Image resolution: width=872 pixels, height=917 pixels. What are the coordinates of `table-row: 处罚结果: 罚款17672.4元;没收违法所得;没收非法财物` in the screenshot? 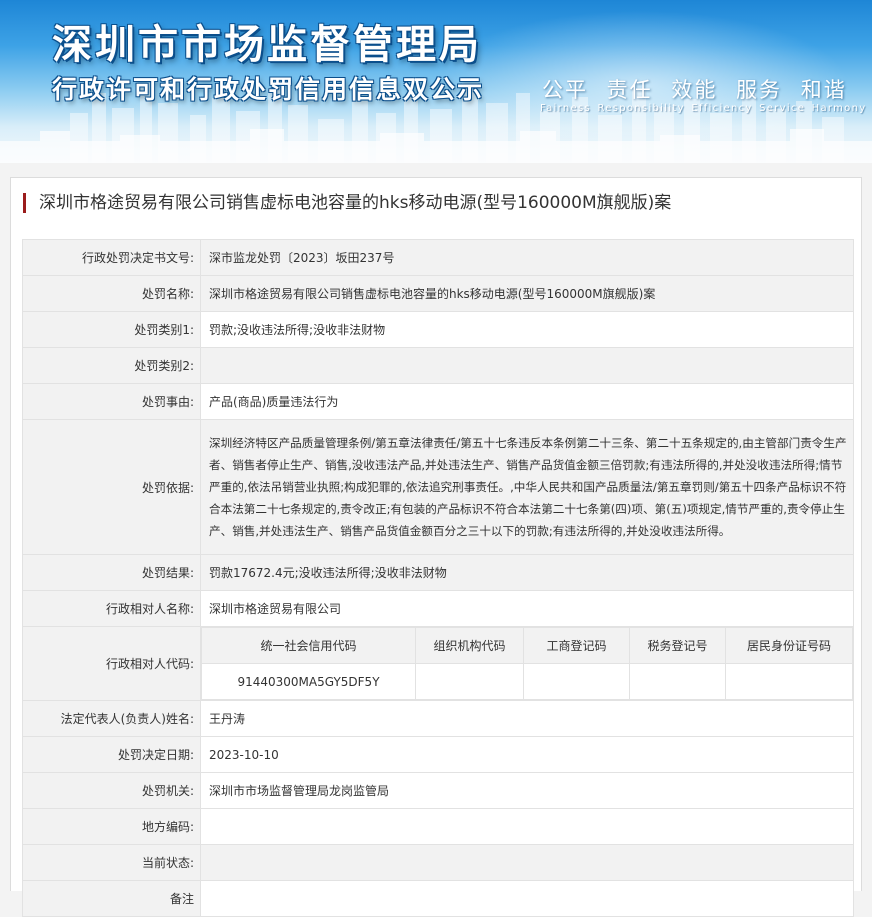 It's located at (438, 572).